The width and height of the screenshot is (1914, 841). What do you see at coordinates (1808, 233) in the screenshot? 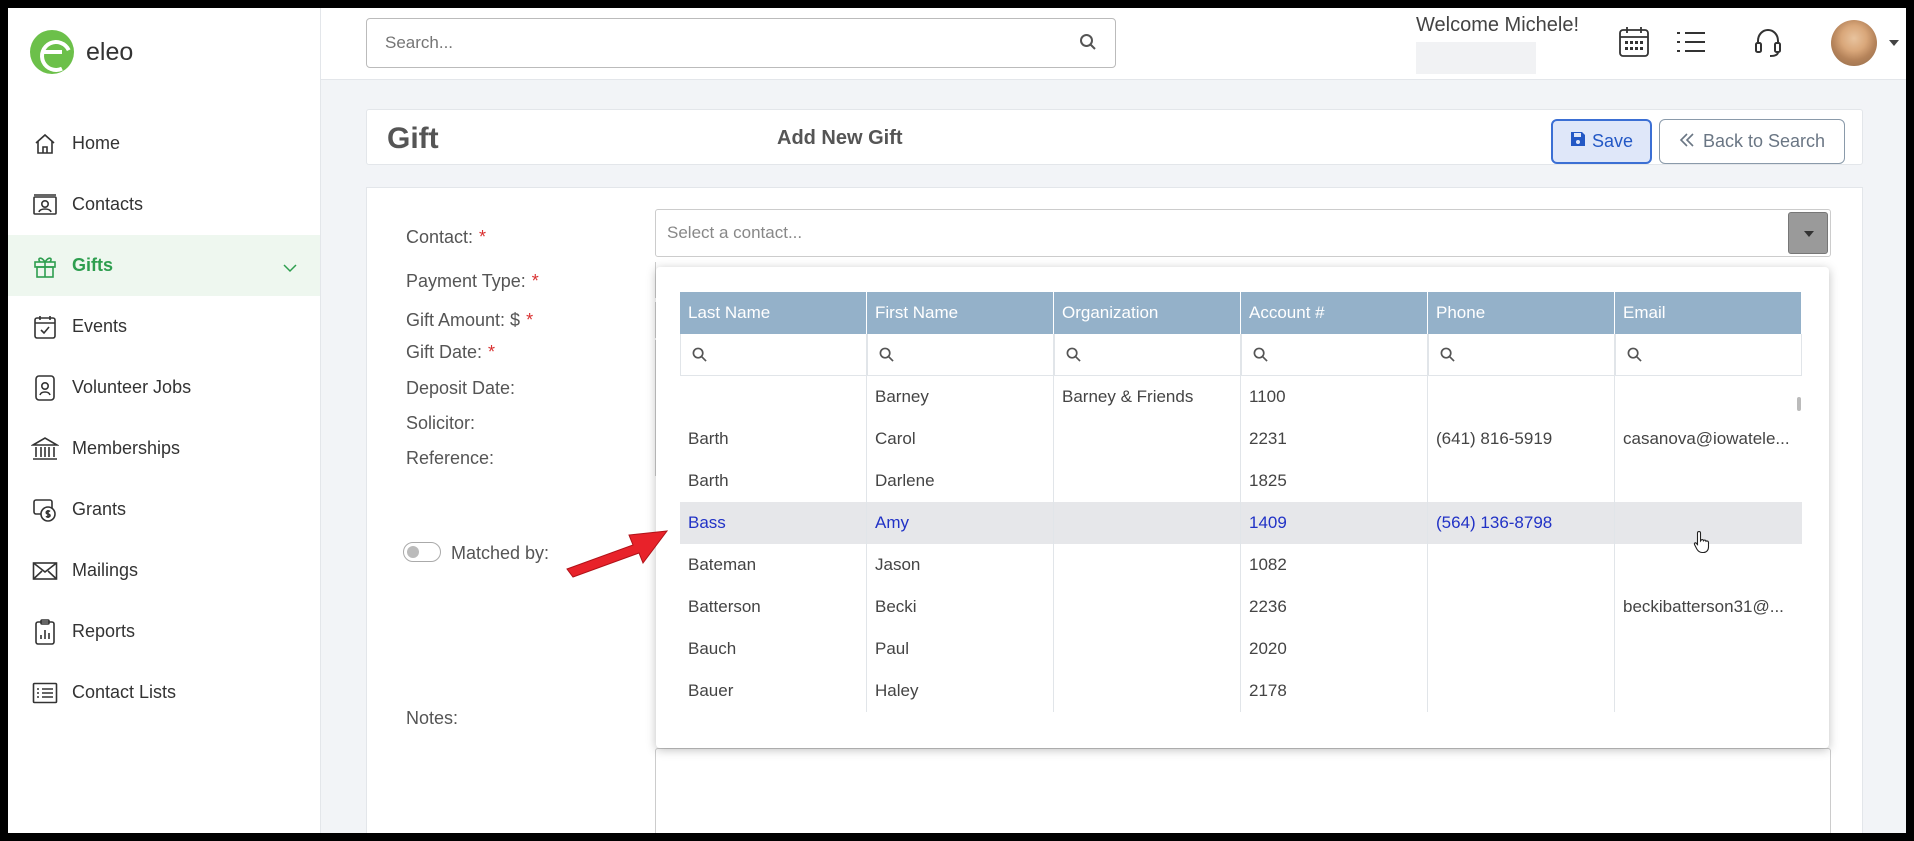
I see `dropdown-toggle-button` at bounding box center [1808, 233].